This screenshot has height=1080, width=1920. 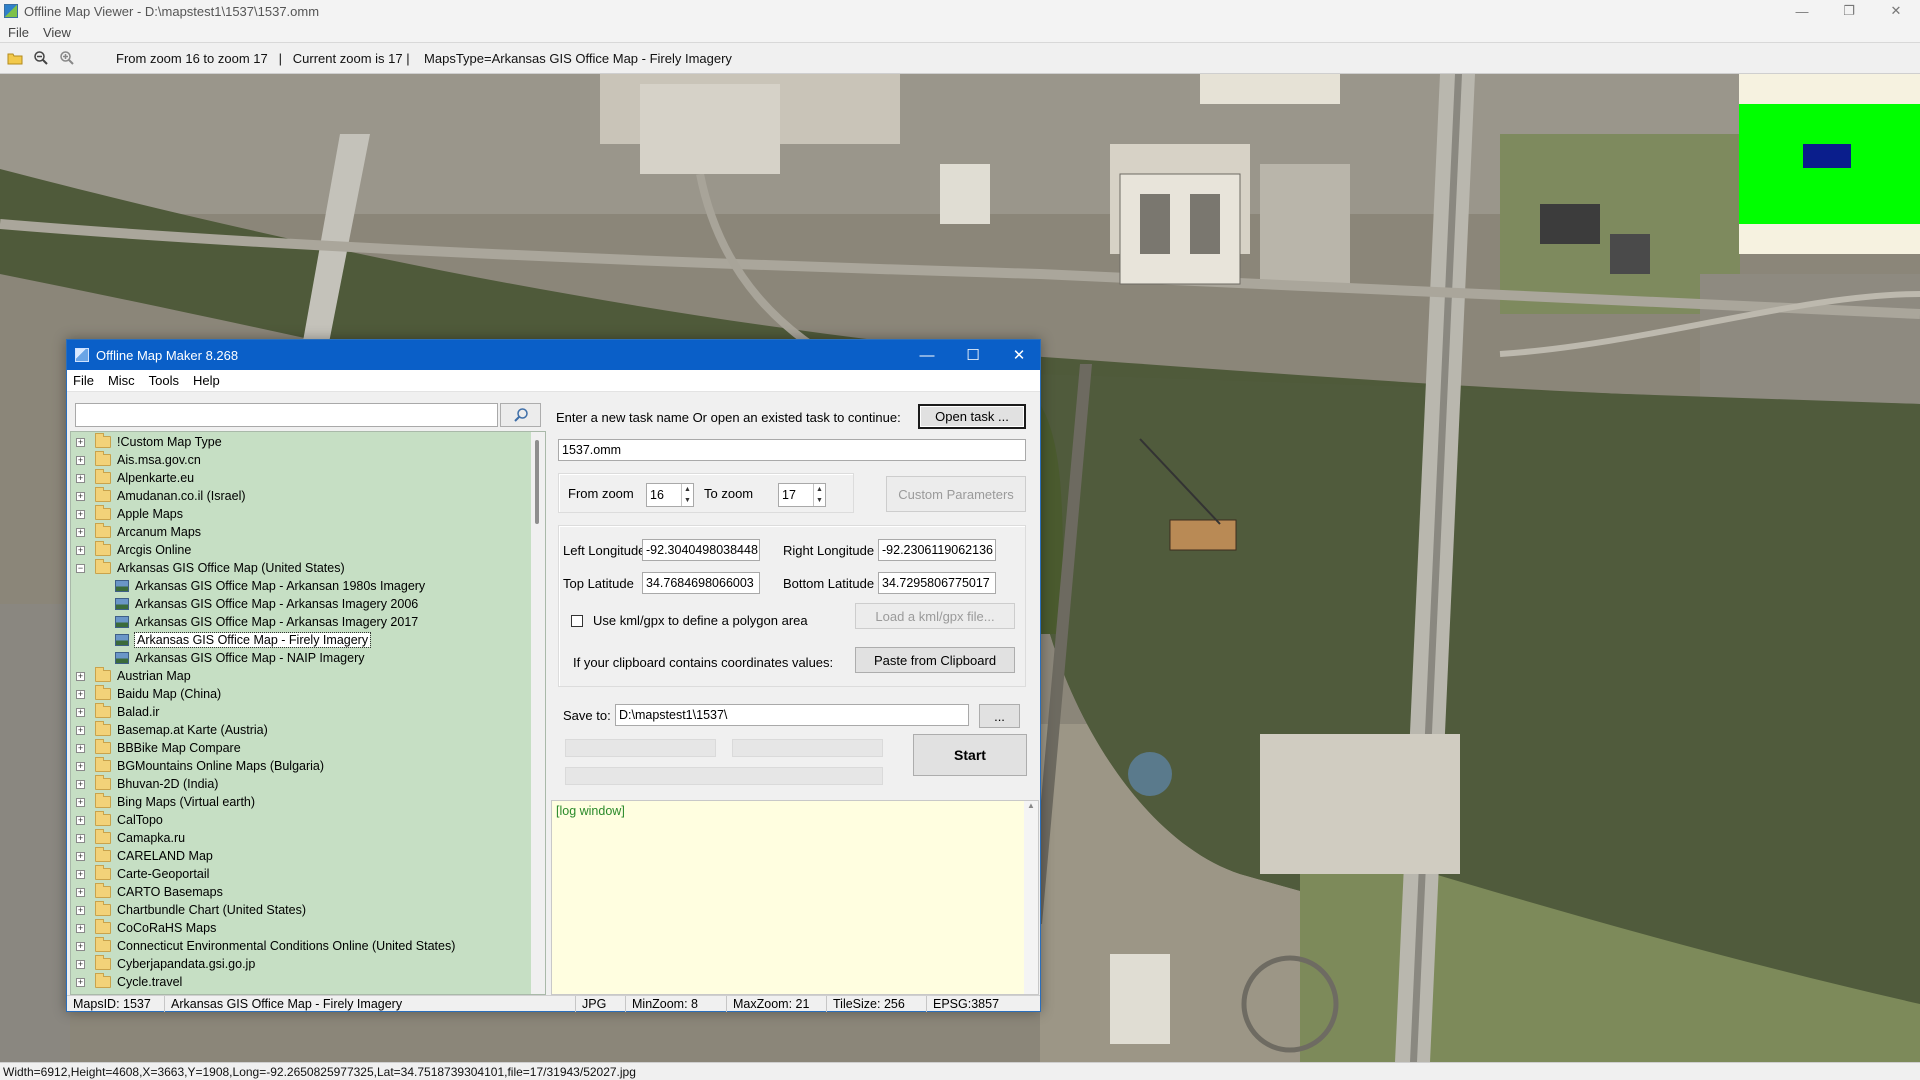 I want to click on tree-folder-item: + Cyberjapandata.gsi.go.jp, so click(x=163, y=964).